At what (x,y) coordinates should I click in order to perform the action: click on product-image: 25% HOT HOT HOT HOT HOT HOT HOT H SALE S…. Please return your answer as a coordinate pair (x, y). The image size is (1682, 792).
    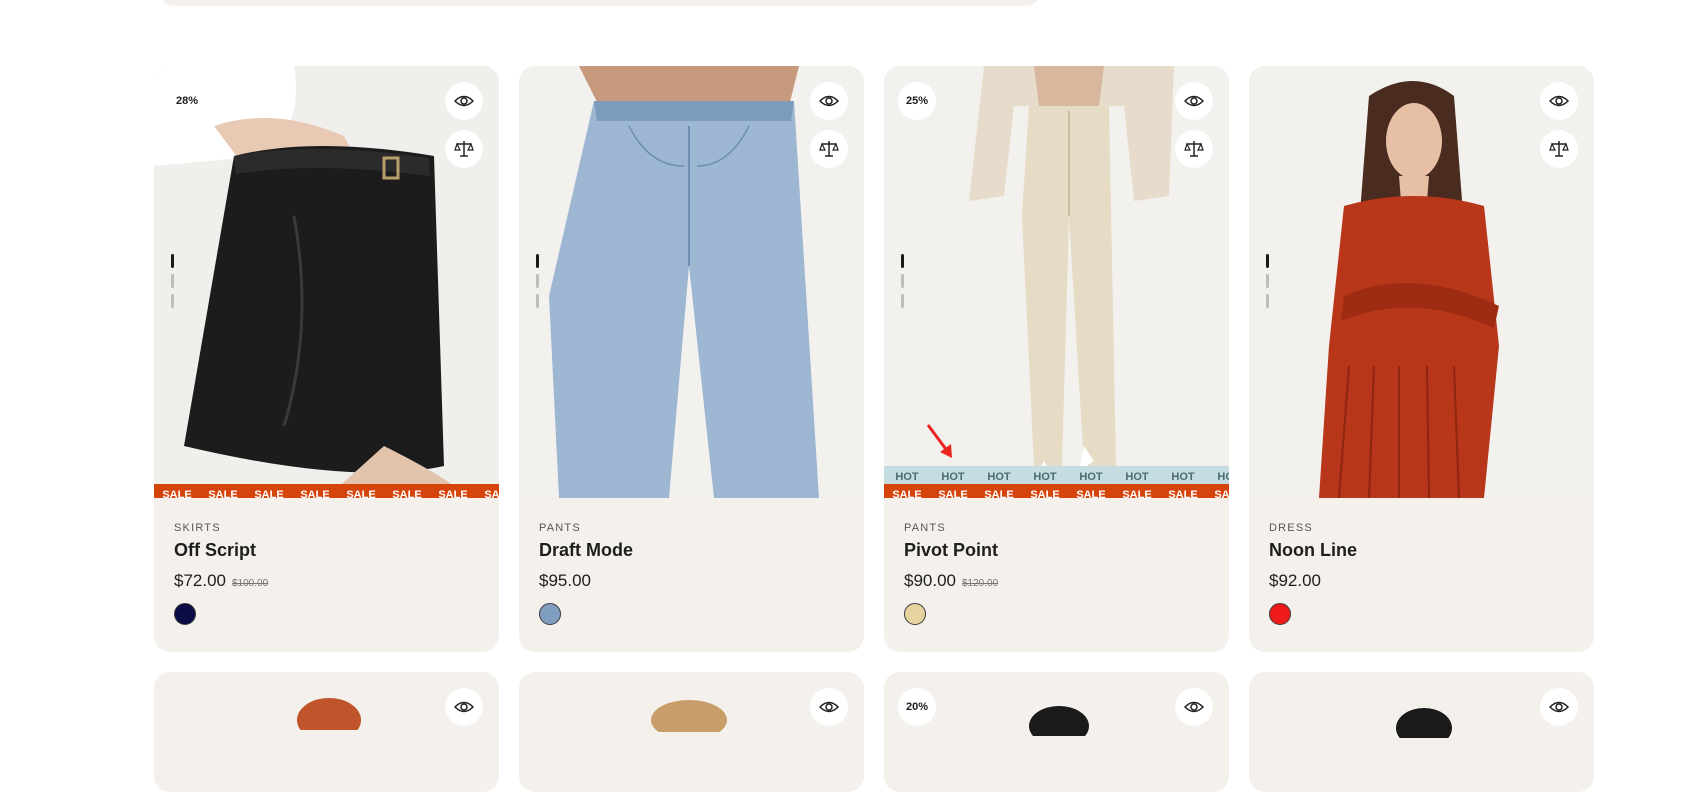
    Looking at the image, I should click on (1056, 282).